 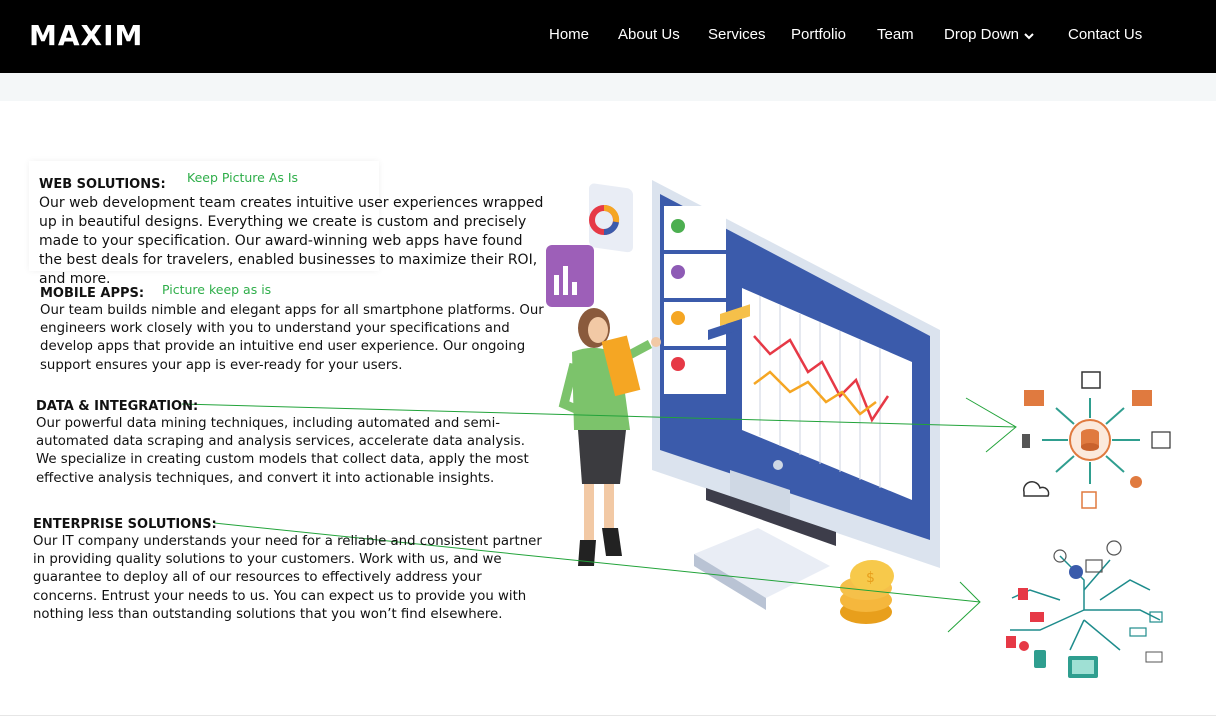 What do you see at coordinates (102, 184) in the screenshot?
I see `web-solutions-title: WEB SOLUTIONS:` at bounding box center [102, 184].